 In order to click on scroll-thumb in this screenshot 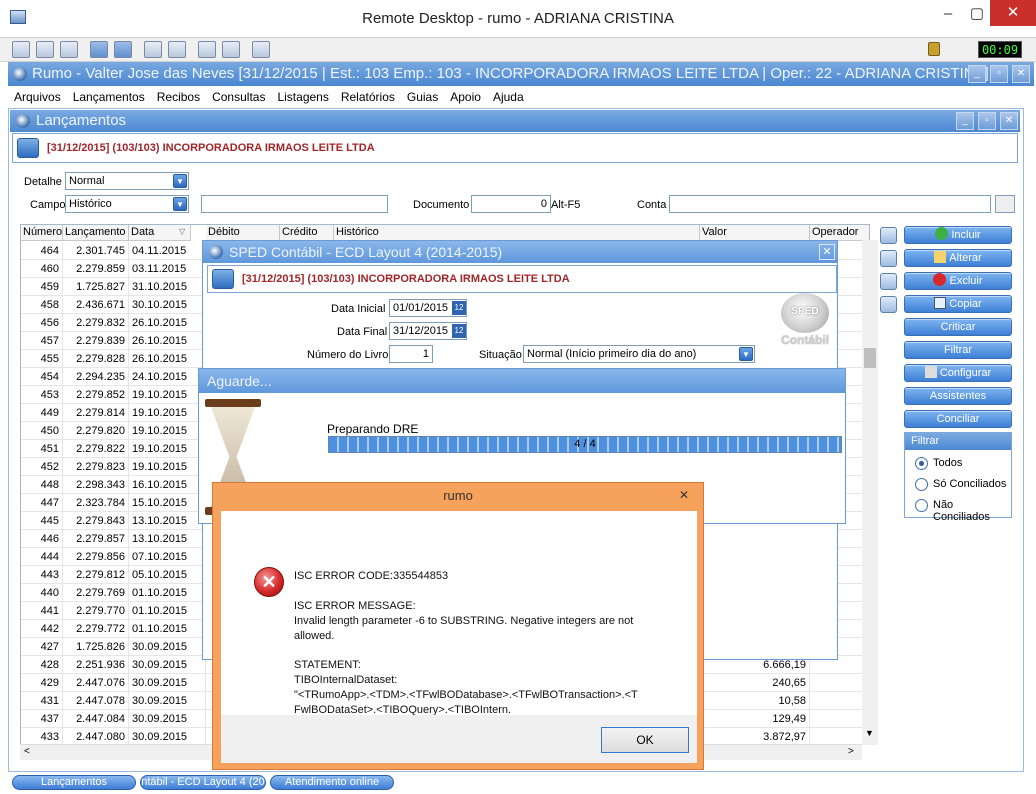, I will do `click(870, 358)`.